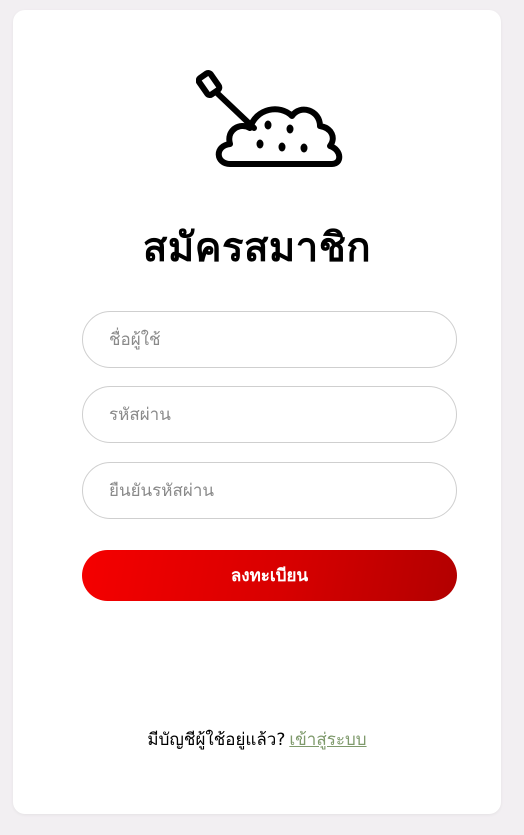  I want to click on password-field, so click(269, 414).